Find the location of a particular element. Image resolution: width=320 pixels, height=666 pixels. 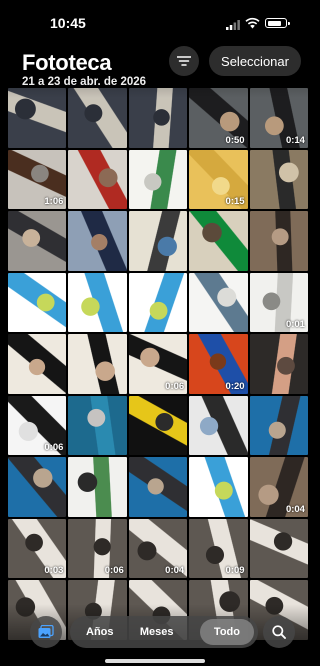

video-duration-label: 0:03 is located at coordinates (54, 570).